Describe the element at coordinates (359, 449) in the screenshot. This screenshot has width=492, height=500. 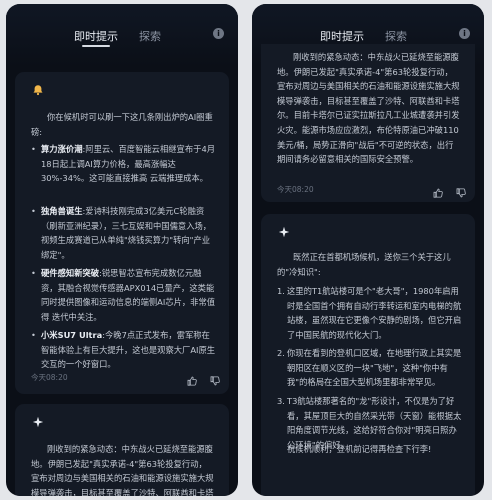
I see `card-outro: 祝候机顺利，登机前记得再检查下行李!` at that location.